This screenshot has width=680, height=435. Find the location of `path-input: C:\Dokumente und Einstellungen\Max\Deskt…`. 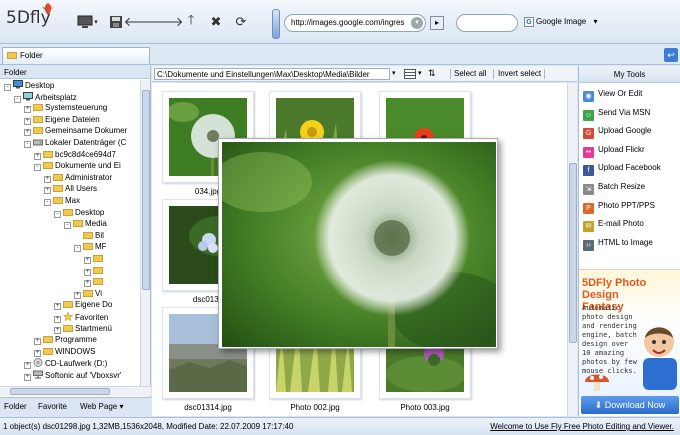

path-input: C:\Dokumente und Einstellungen\Max\Deskt… is located at coordinates (272, 74).